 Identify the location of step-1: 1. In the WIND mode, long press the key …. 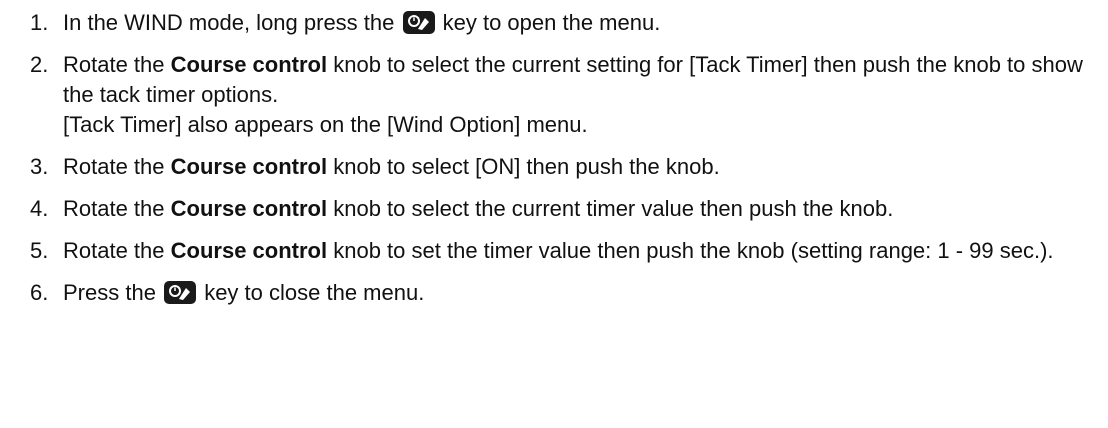
(565, 23).